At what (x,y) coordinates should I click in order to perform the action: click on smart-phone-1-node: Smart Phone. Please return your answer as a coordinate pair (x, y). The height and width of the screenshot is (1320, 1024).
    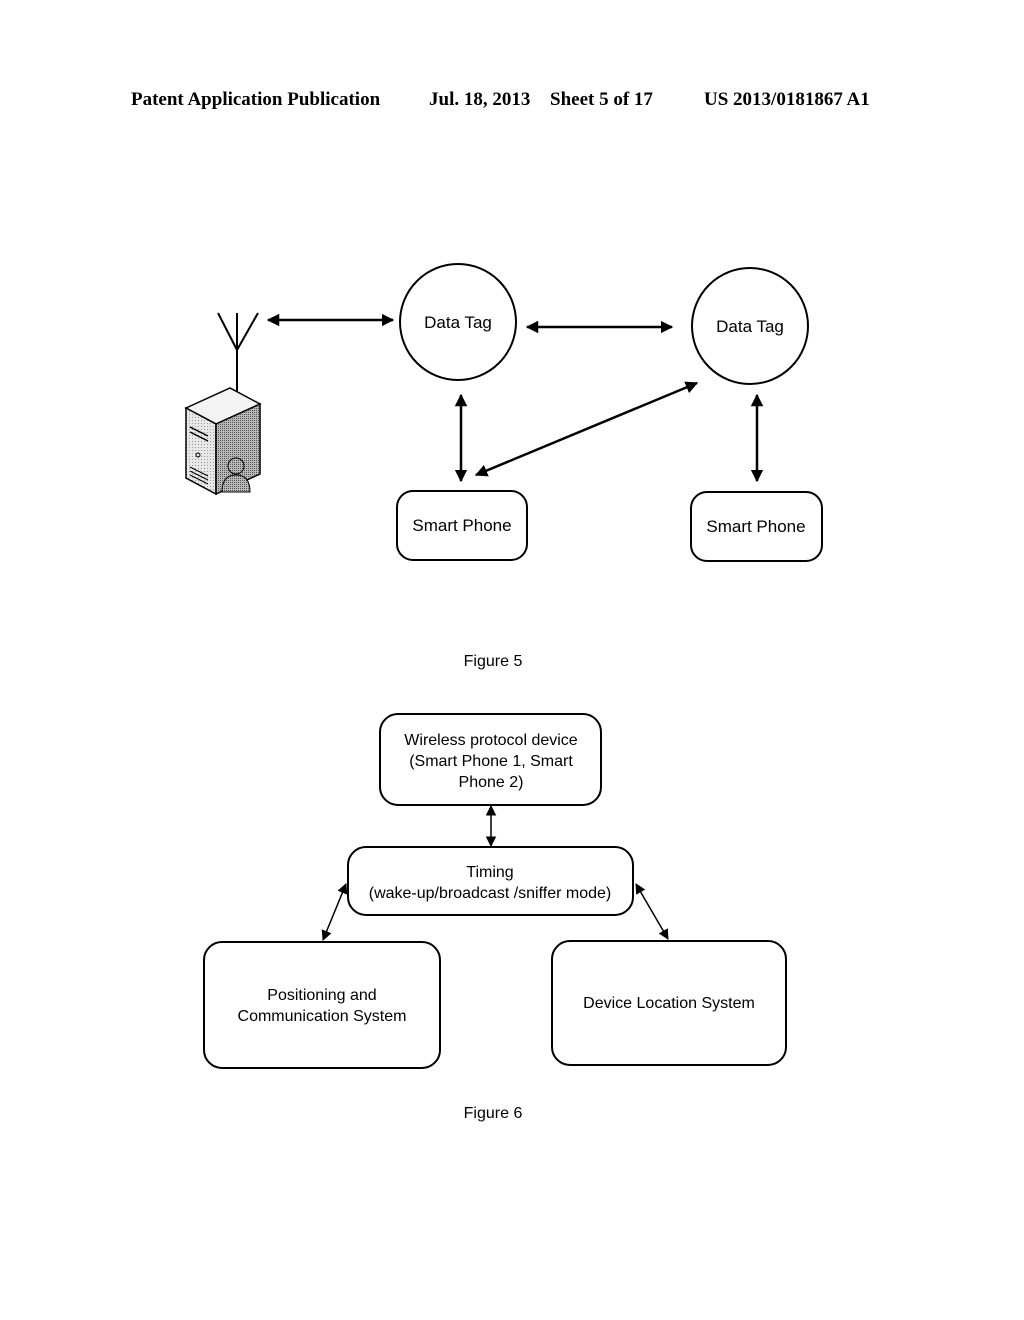
    Looking at the image, I should click on (462, 525).